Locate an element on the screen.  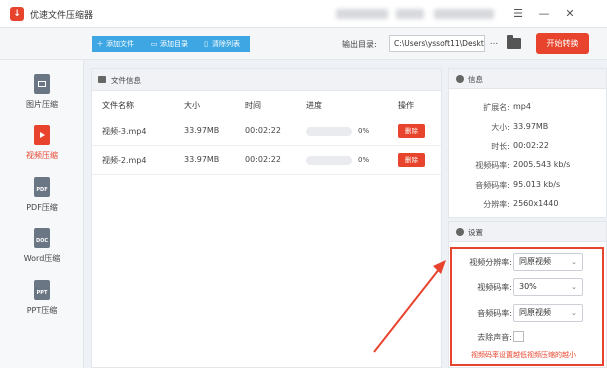
start-convert-button: 开始转换 is located at coordinates (562, 43).